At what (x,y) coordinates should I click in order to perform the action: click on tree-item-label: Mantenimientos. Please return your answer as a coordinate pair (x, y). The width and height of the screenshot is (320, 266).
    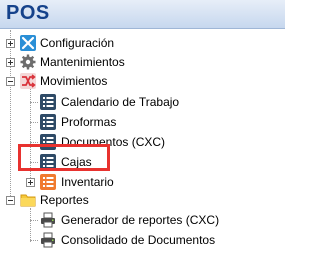
    Looking at the image, I should click on (82, 62).